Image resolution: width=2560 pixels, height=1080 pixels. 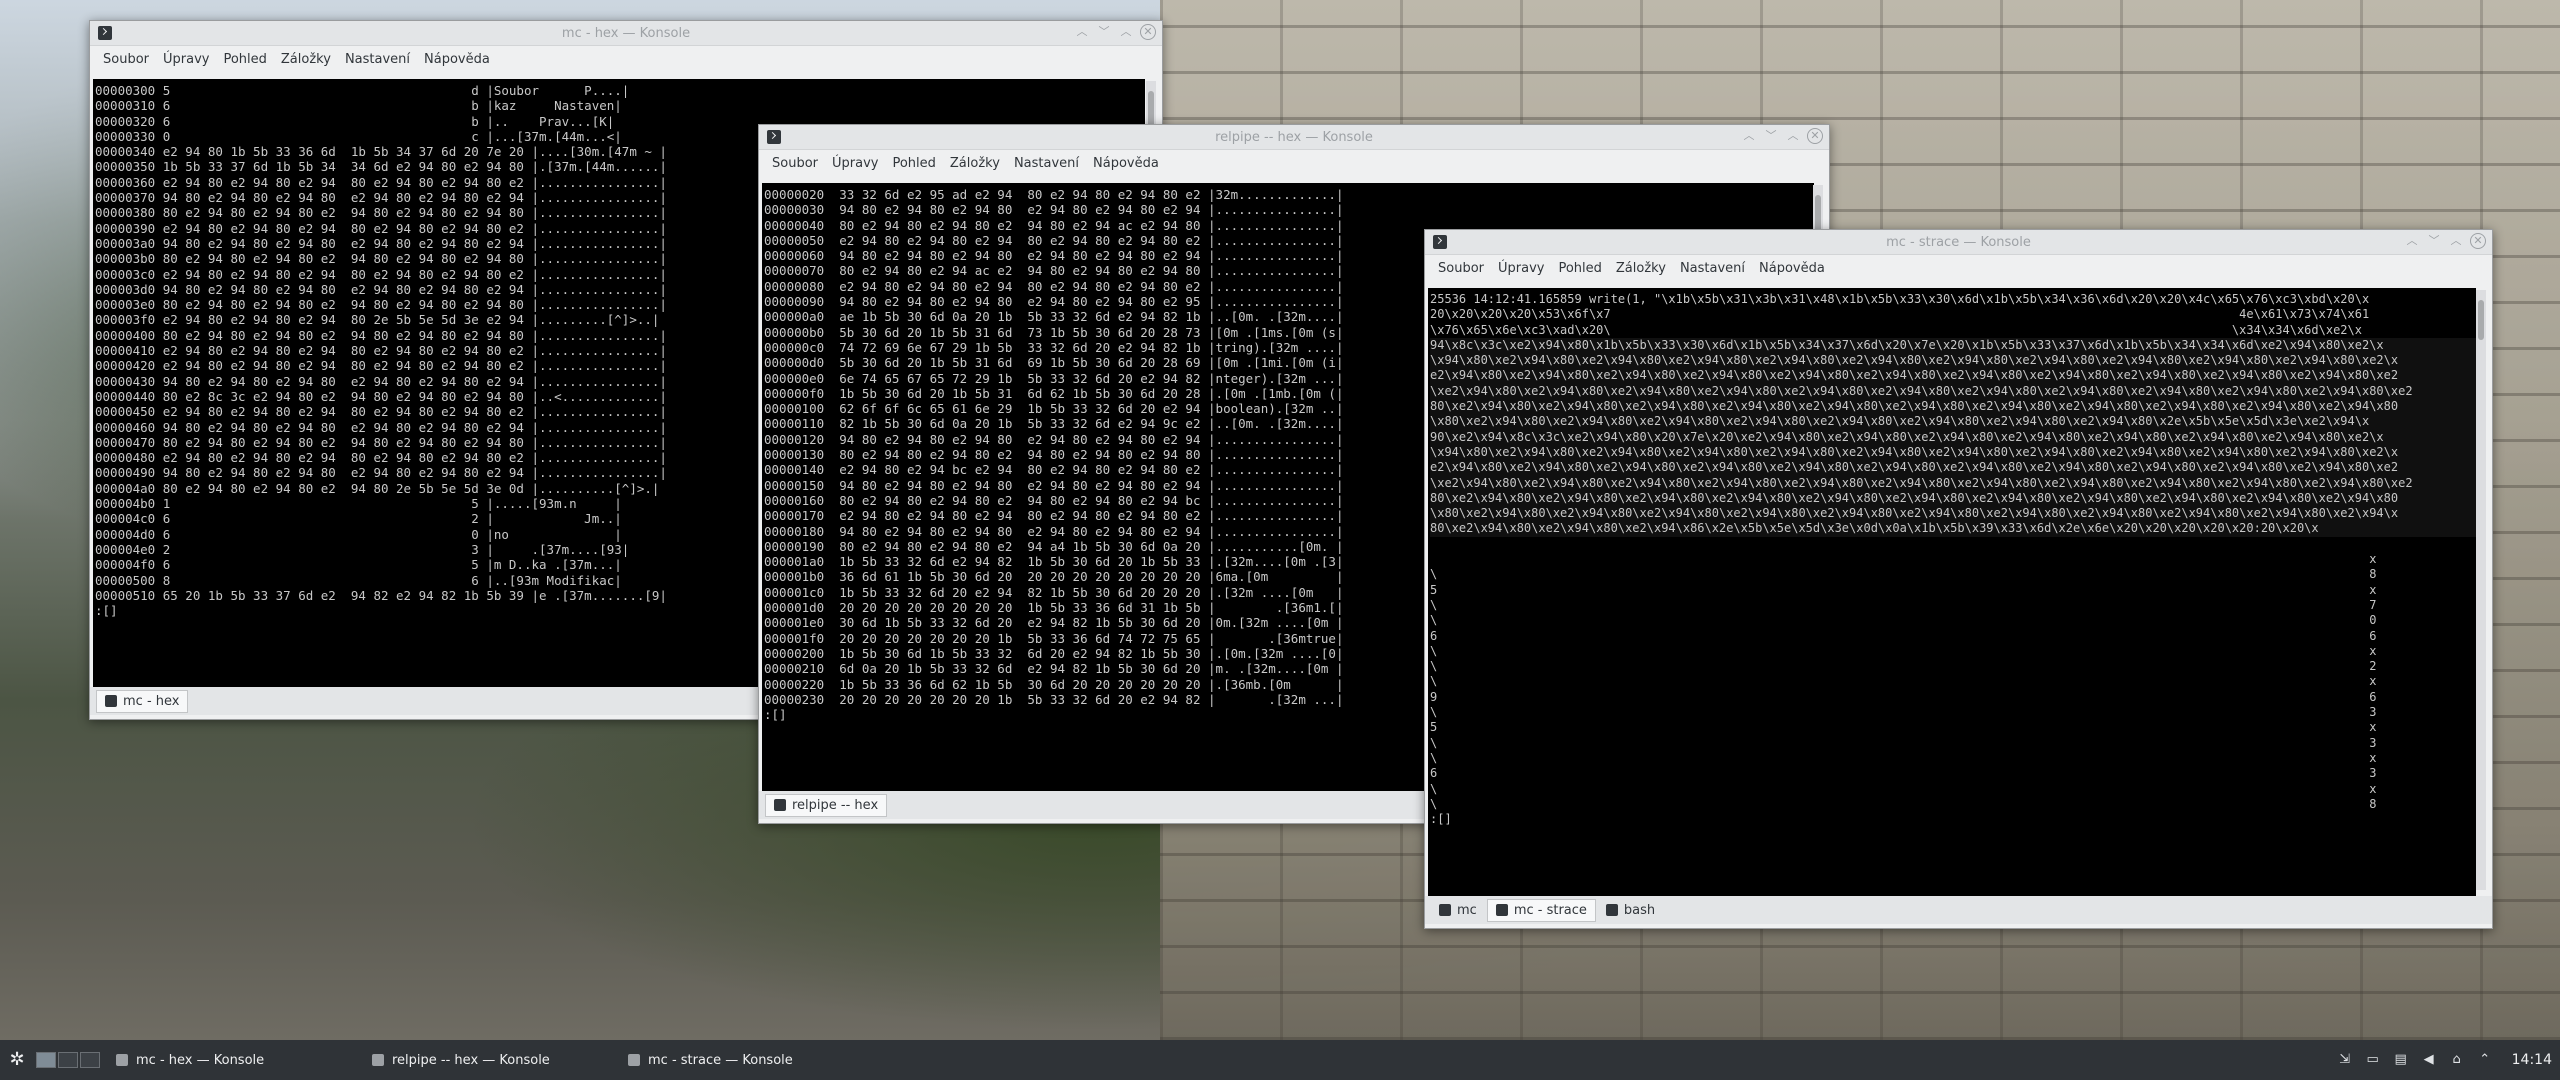 I want to click on task-mc-hex: mc - hex — Konsole, so click(x=231, y=1060).